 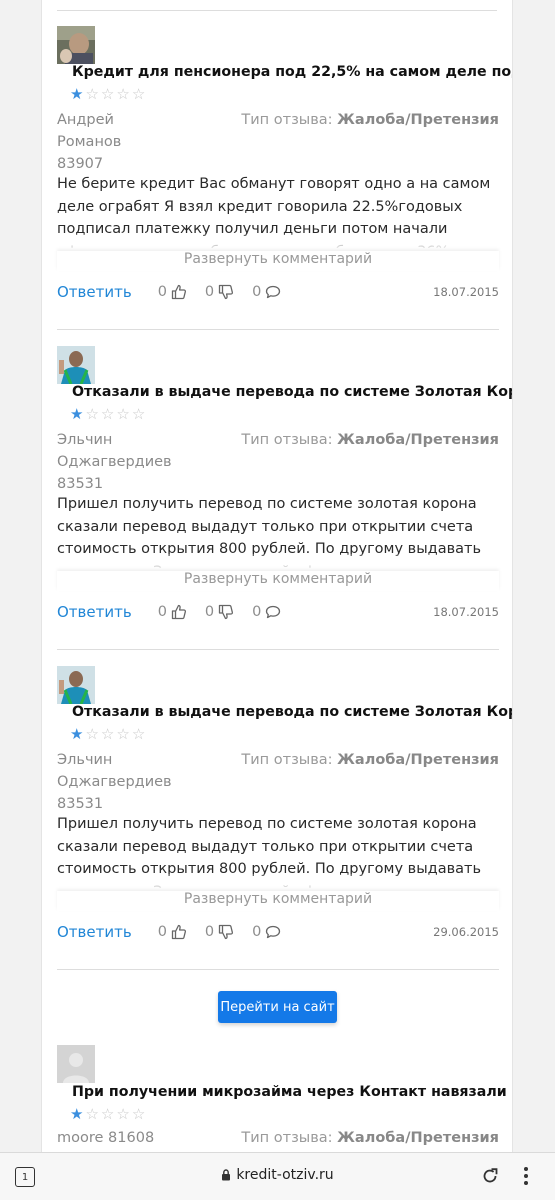 What do you see at coordinates (137, 142) in the screenshot?
I see `author-info: Андрей Романов 83907` at bounding box center [137, 142].